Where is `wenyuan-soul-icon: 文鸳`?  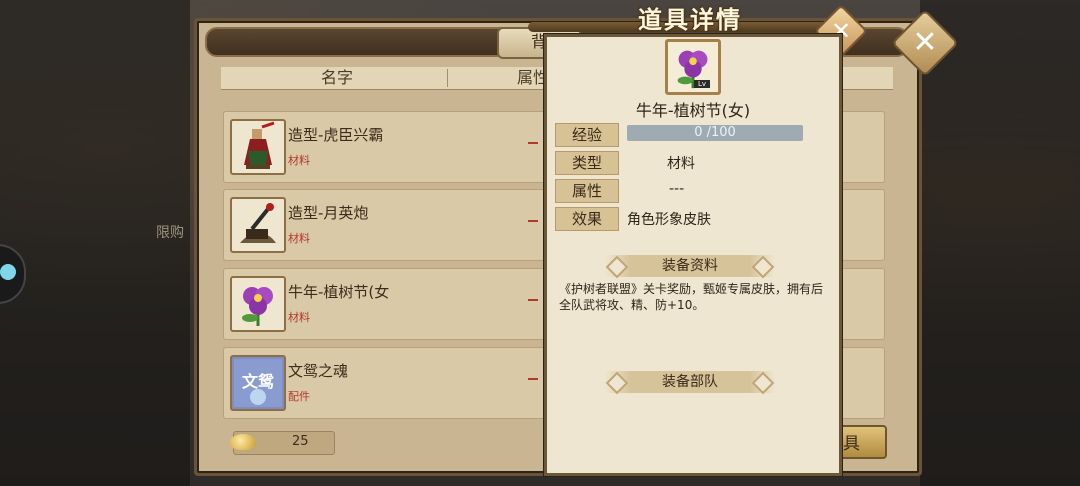 wenyuan-soul-icon: 文鸳 is located at coordinates (258, 383).